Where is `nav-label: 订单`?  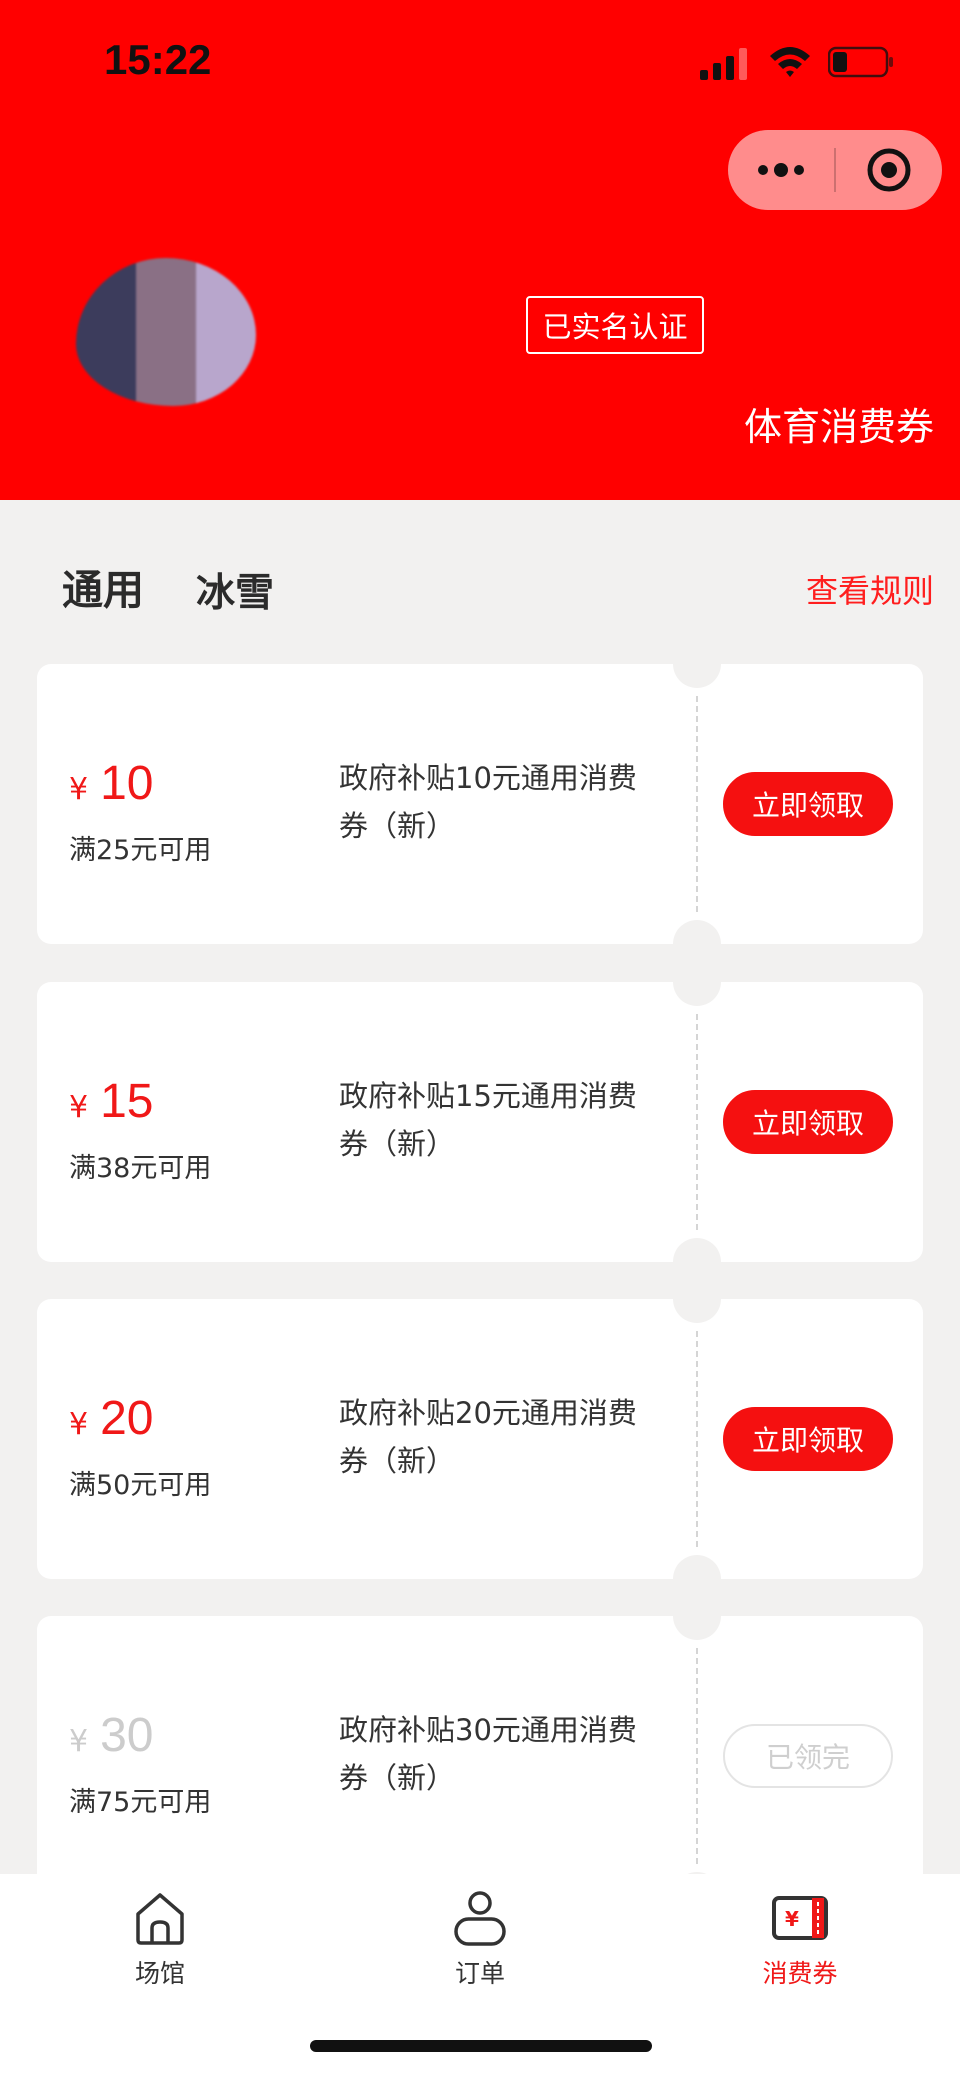 nav-label: 订单 is located at coordinates (479, 1973).